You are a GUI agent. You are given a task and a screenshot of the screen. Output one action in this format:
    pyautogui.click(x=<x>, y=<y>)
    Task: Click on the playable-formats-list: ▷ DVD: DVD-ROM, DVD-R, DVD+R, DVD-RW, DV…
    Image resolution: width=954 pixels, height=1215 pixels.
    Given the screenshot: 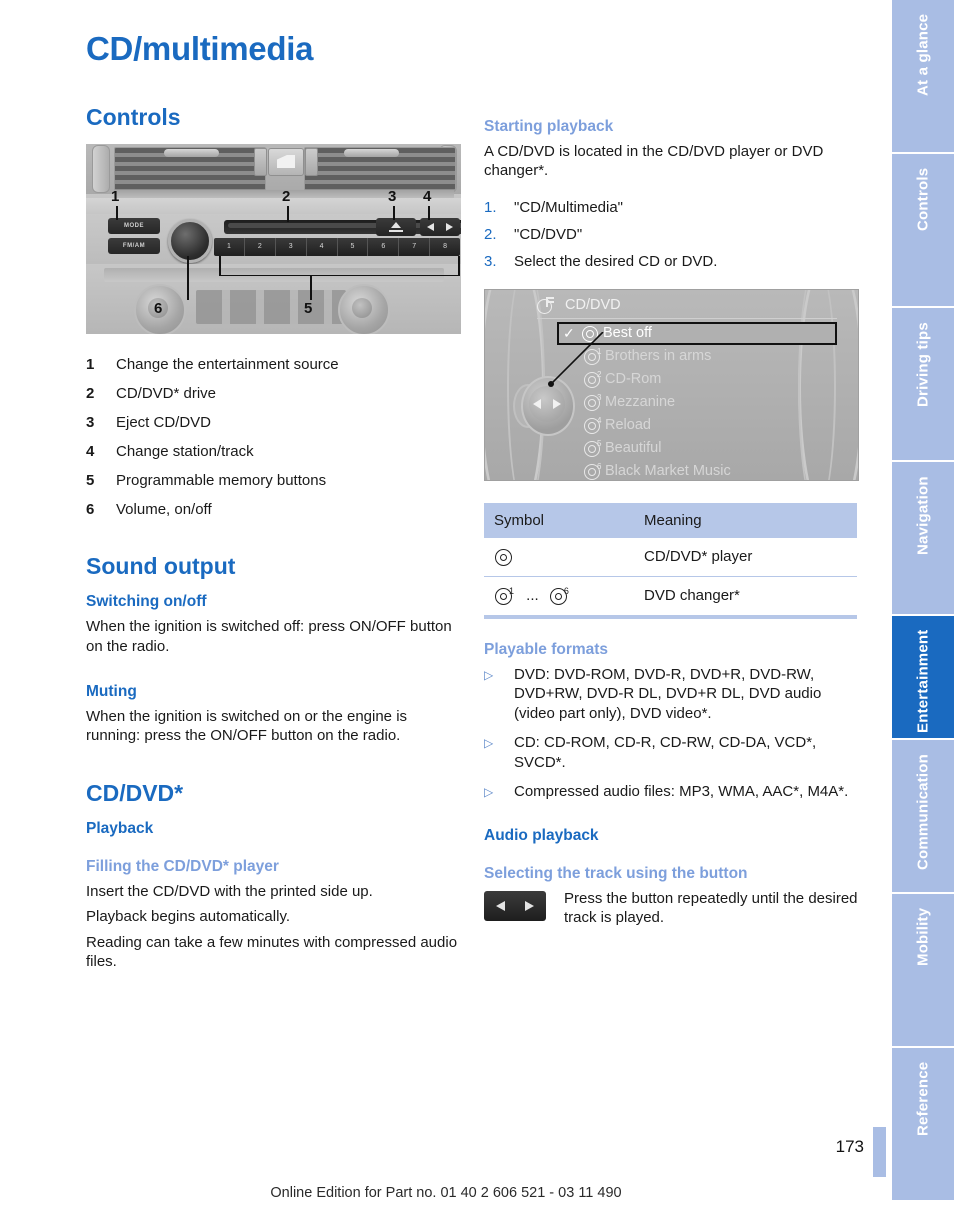 What is the action you would take?
    pyautogui.click(x=672, y=734)
    